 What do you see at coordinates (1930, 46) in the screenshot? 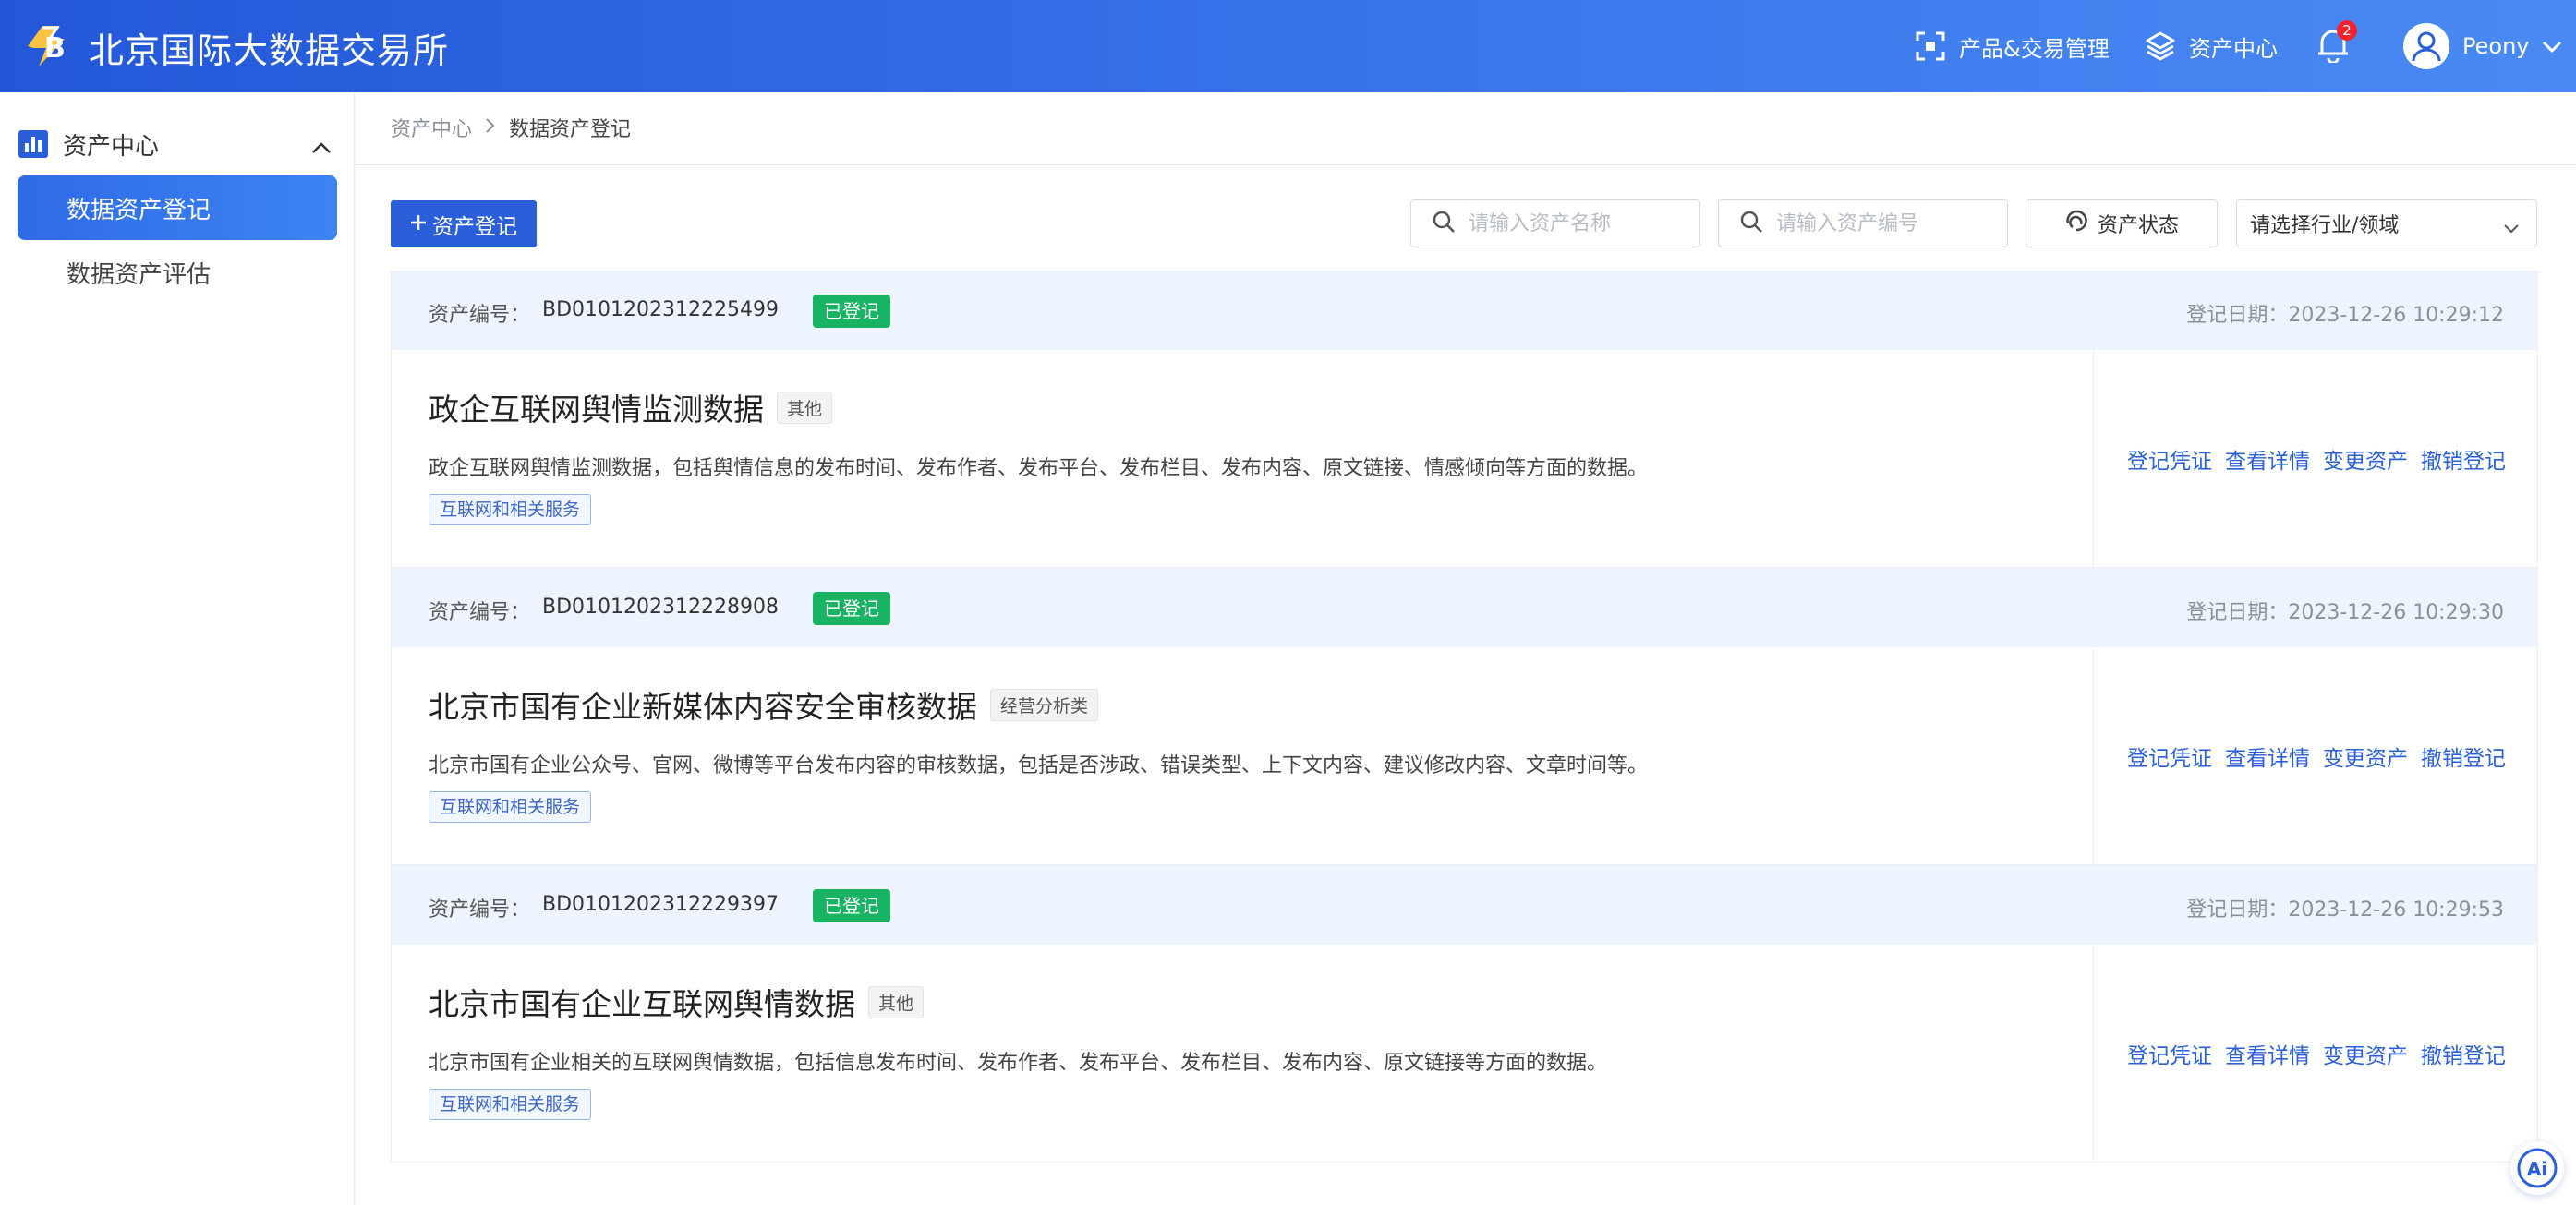
I see `scan-frame-icon` at bounding box center [1930, 46].